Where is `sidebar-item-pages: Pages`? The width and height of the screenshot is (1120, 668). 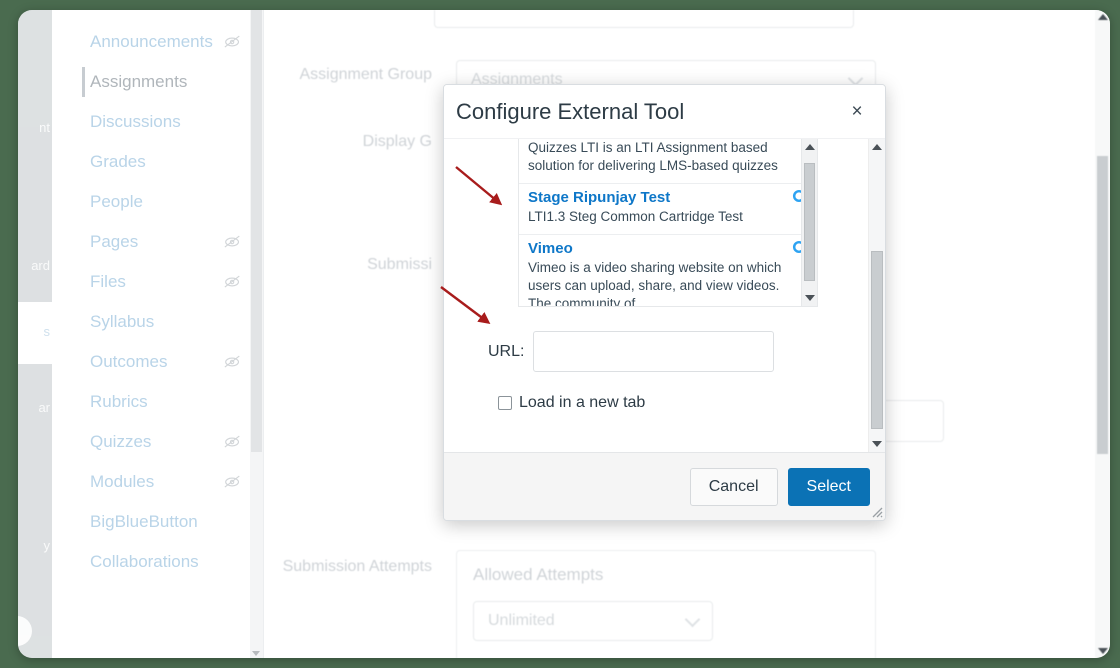 sidebar-item-pages: Pages is located at coordinates (157, 242).